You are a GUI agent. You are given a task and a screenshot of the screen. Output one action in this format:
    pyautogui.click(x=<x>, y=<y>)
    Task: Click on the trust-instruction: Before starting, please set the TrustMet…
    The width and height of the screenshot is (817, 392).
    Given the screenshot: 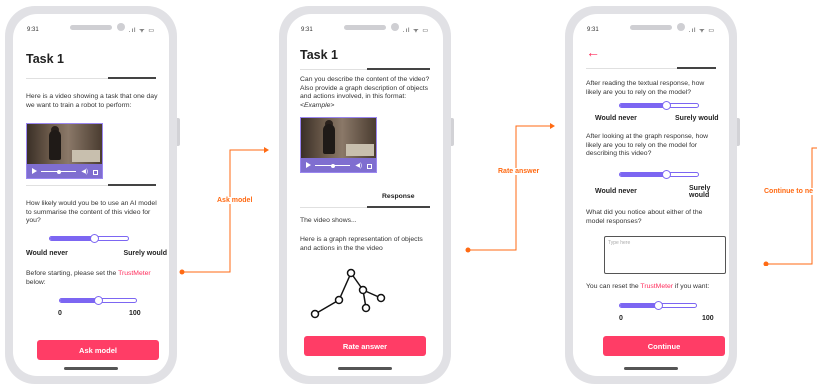 What is the action you would take?
    pyautogui.click(x=88, y=278)
    